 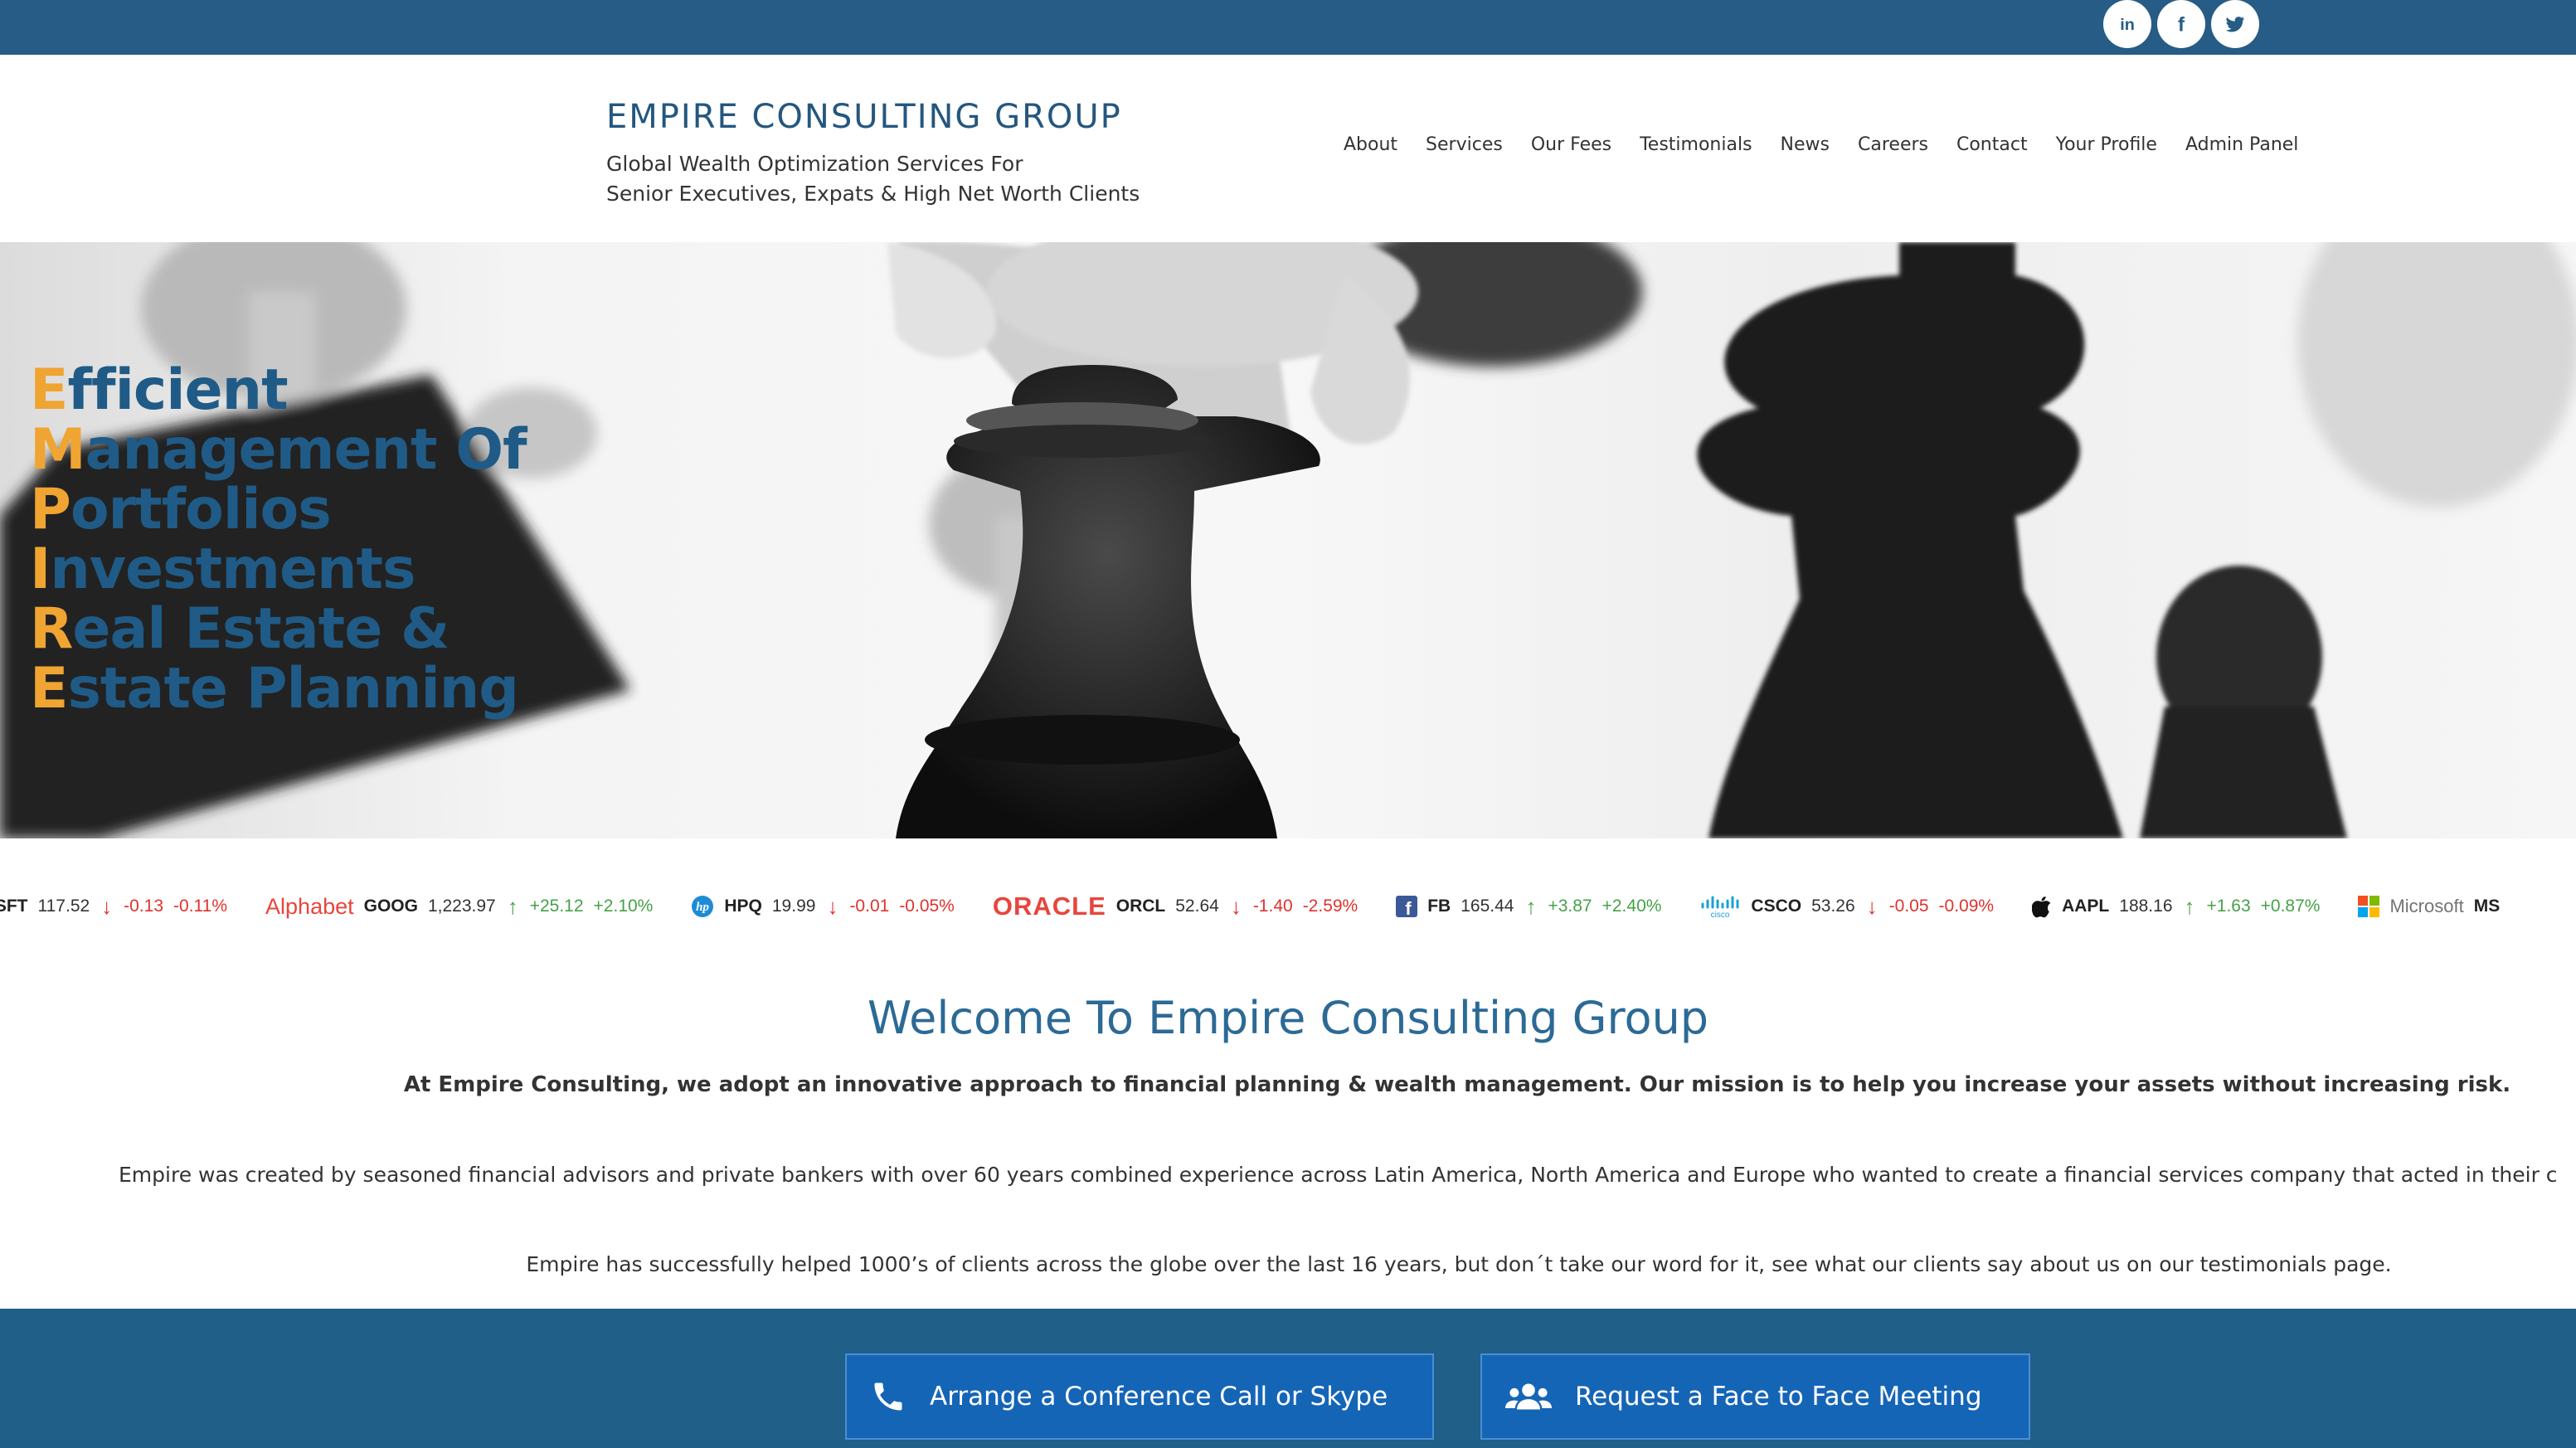 What do you see at coordinates (1778, 1397) in the screenshot?
I see `face-to-face-label: Request a Face to Face Meeting` at bounding box center [1778, 1397].